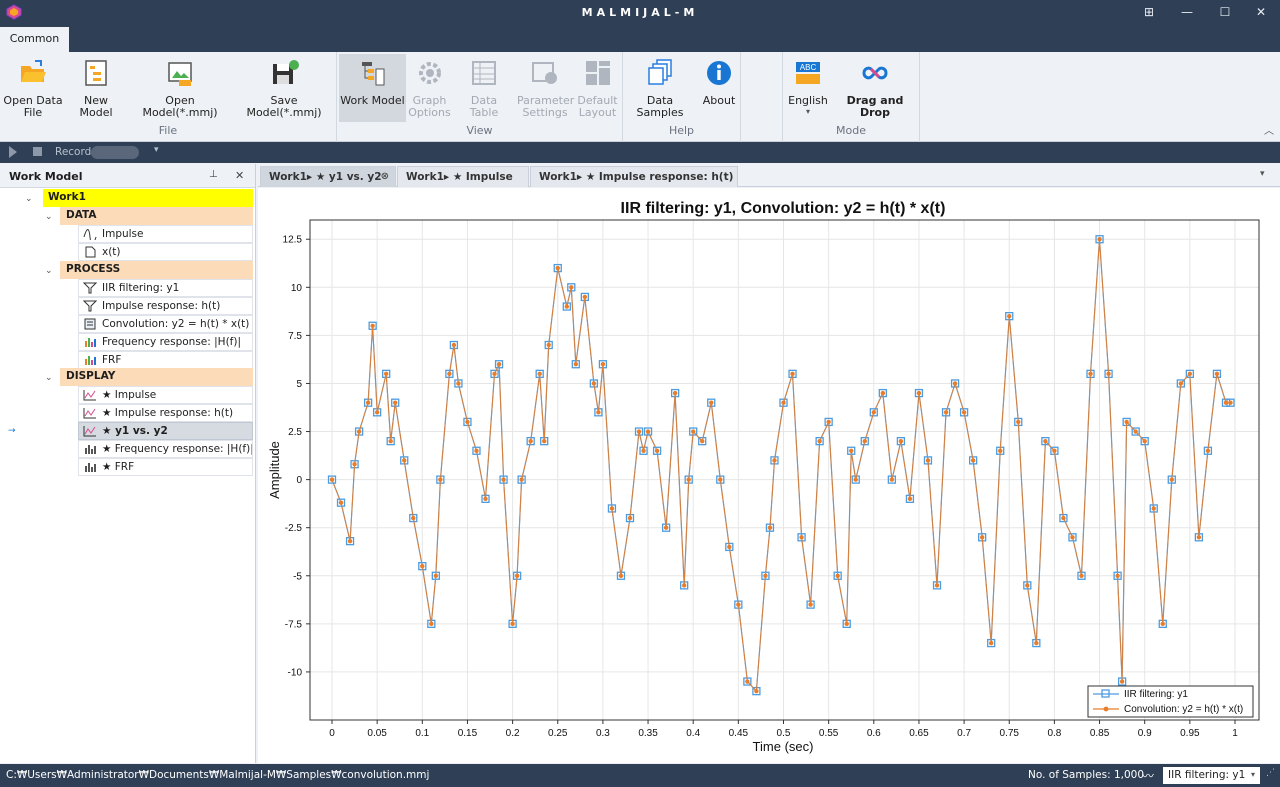 The image size is (1280, 787). Describe the element at coordinates (165, 324) in the screenshot. I see `tree-item-convolution: Convolution: y2 = h(t) * x(t)` at that location.